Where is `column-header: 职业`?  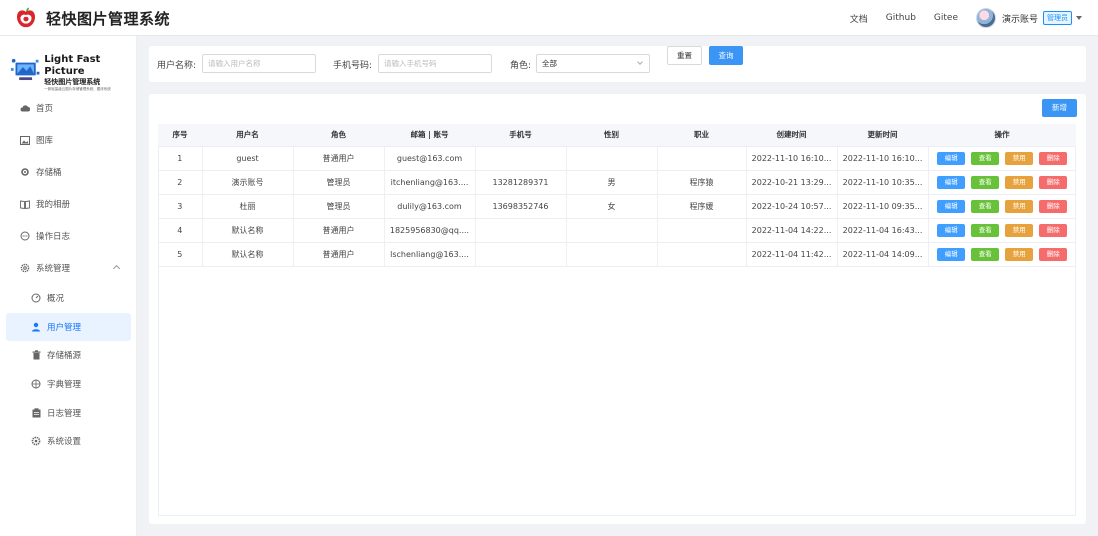
column-header: 职业 is located at coordinates (701, 135).